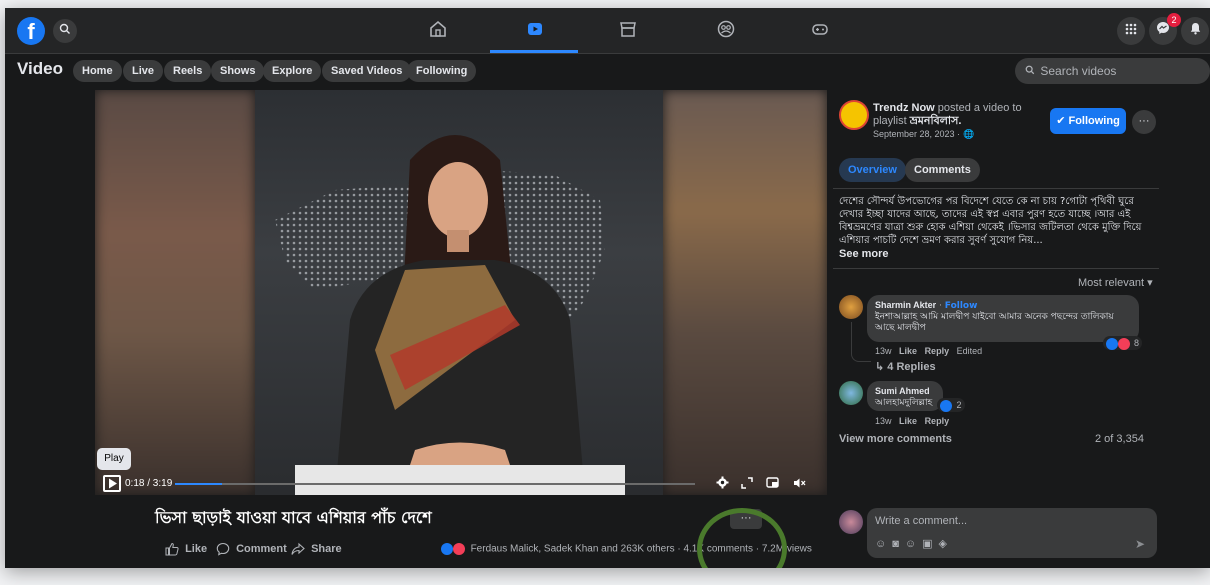 This screenshot has height=585, width=1210. What do you see at coordinates (904, 108) in the screenshot?
I see `page-name: Trendz Now` at bounding box center [904, 108].